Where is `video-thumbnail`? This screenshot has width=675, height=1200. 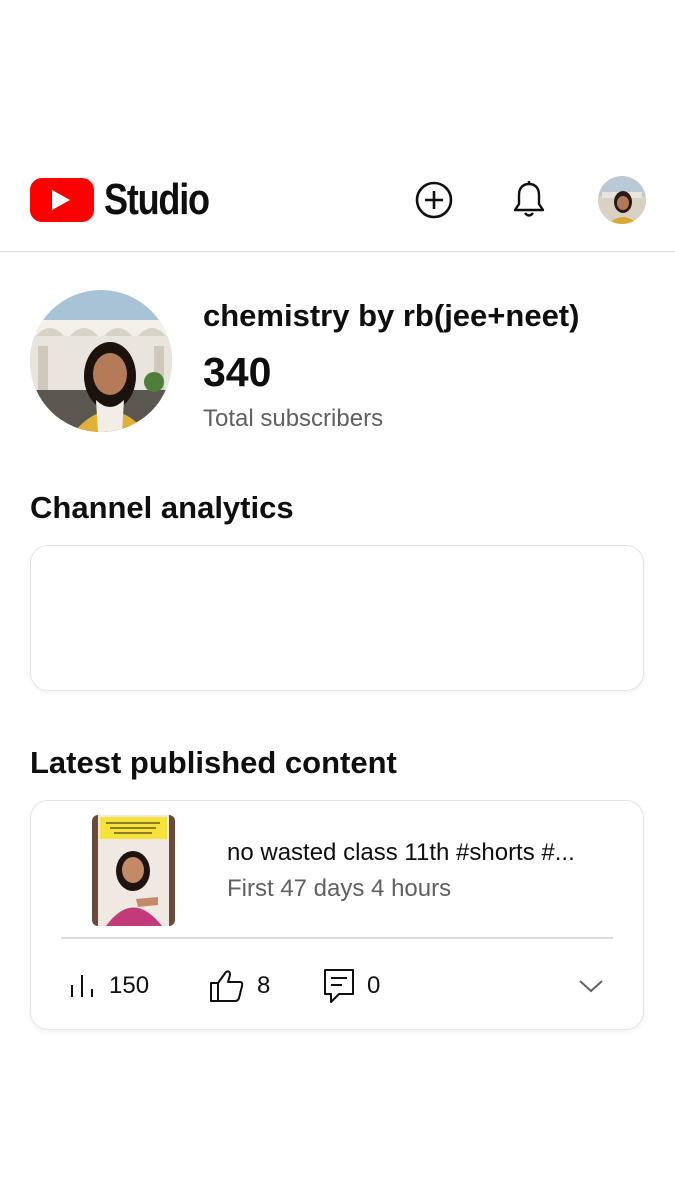
video-thumbnail is located at coordinates (133, 870).